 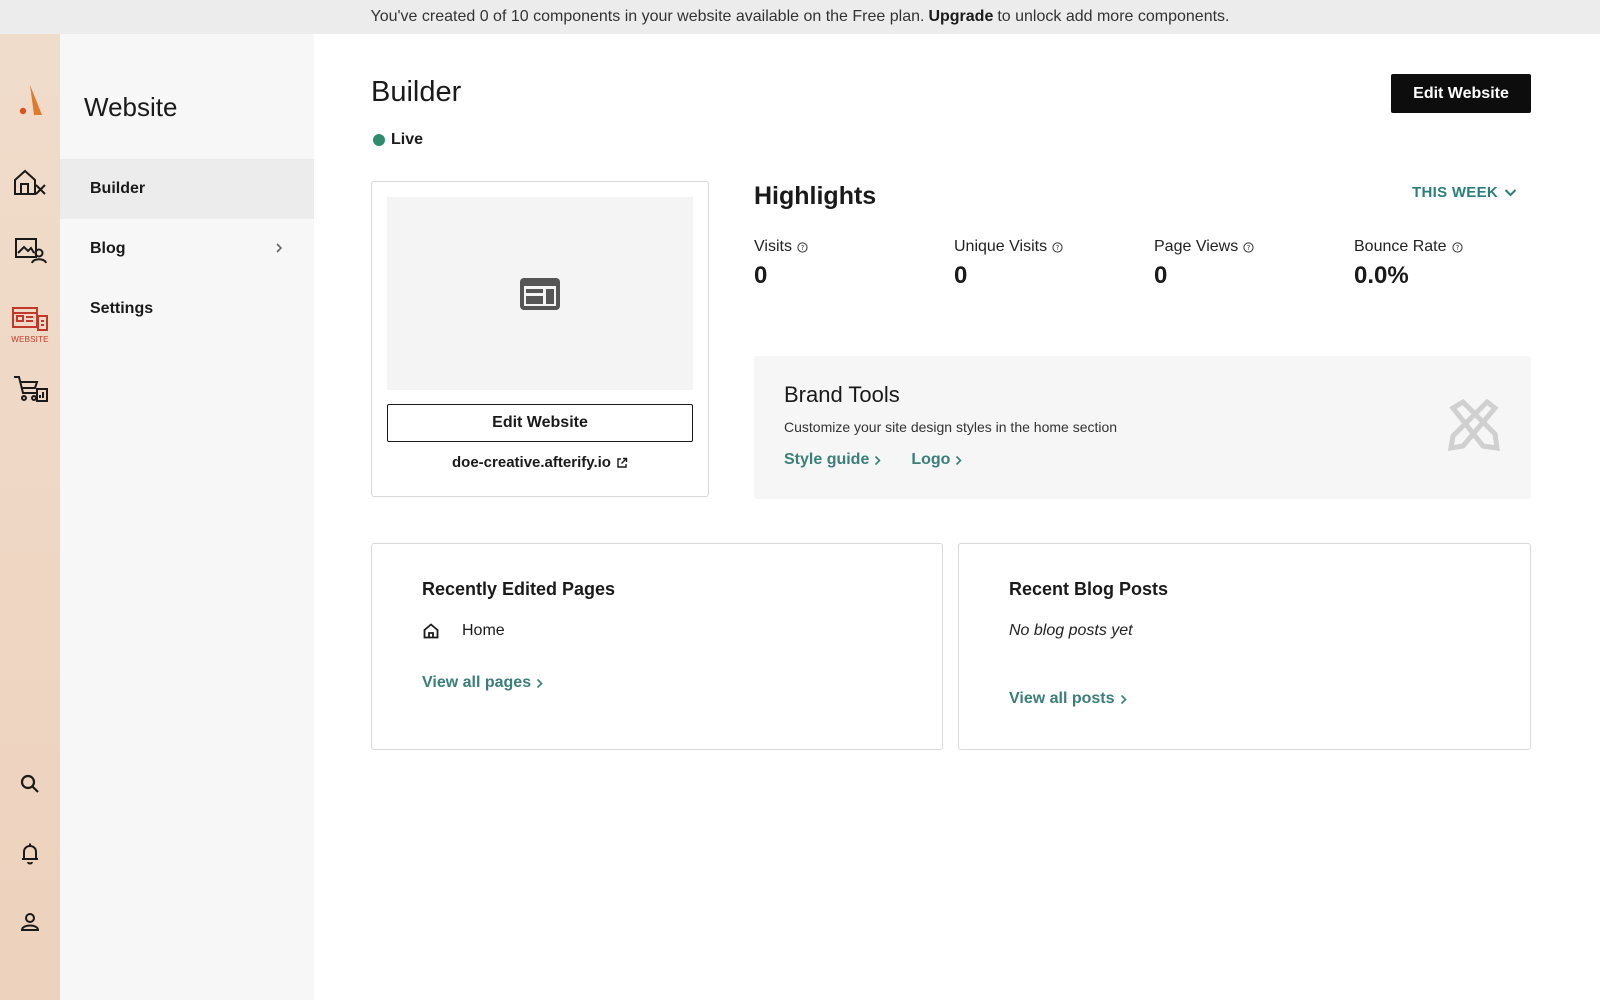 What do you see at coordinates (118, 188) in the screenshot?
I see `sidebar-item-label: Builder` at bounding box center [118, 188].